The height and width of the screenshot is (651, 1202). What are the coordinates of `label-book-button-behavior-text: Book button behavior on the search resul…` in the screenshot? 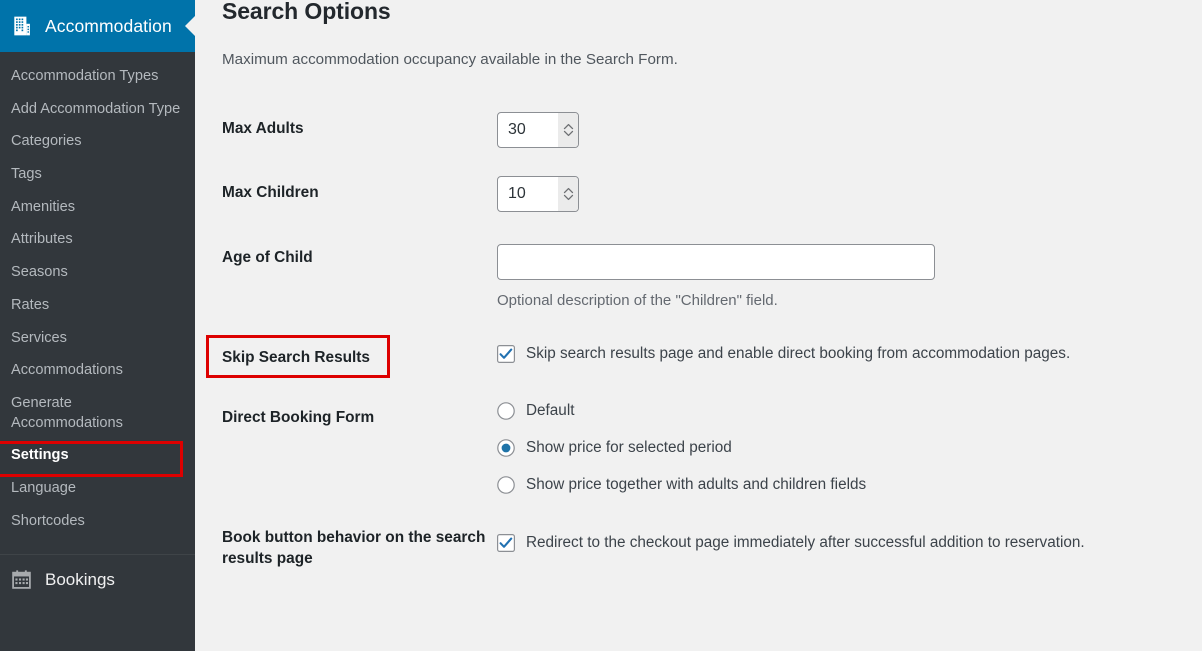 It's located at (354, 547).